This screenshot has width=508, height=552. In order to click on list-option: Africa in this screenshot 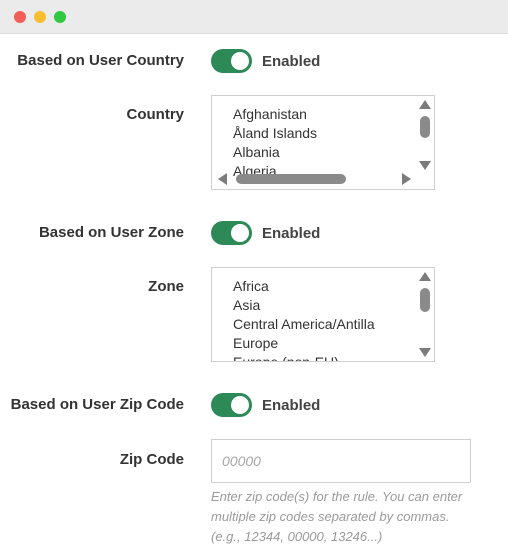, I will do `click(333, 286)`.